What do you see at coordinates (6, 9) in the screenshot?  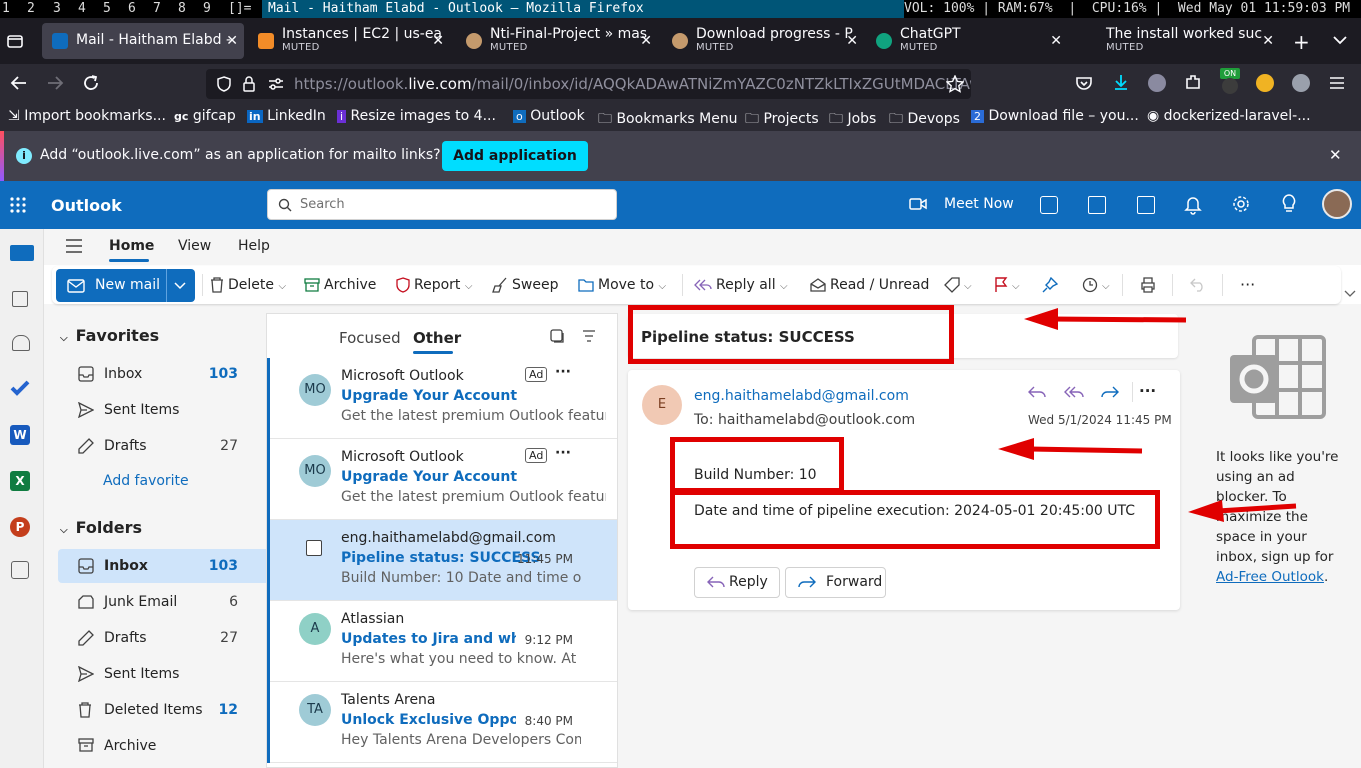 I see `workspace-1: 1` at bounding box center [6, 9].